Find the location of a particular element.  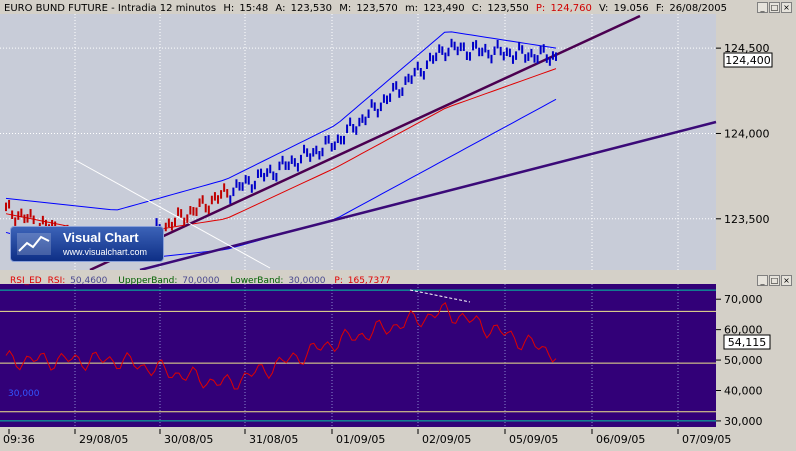

current-price-value: 124,400 is located at coordinates (748, 60).